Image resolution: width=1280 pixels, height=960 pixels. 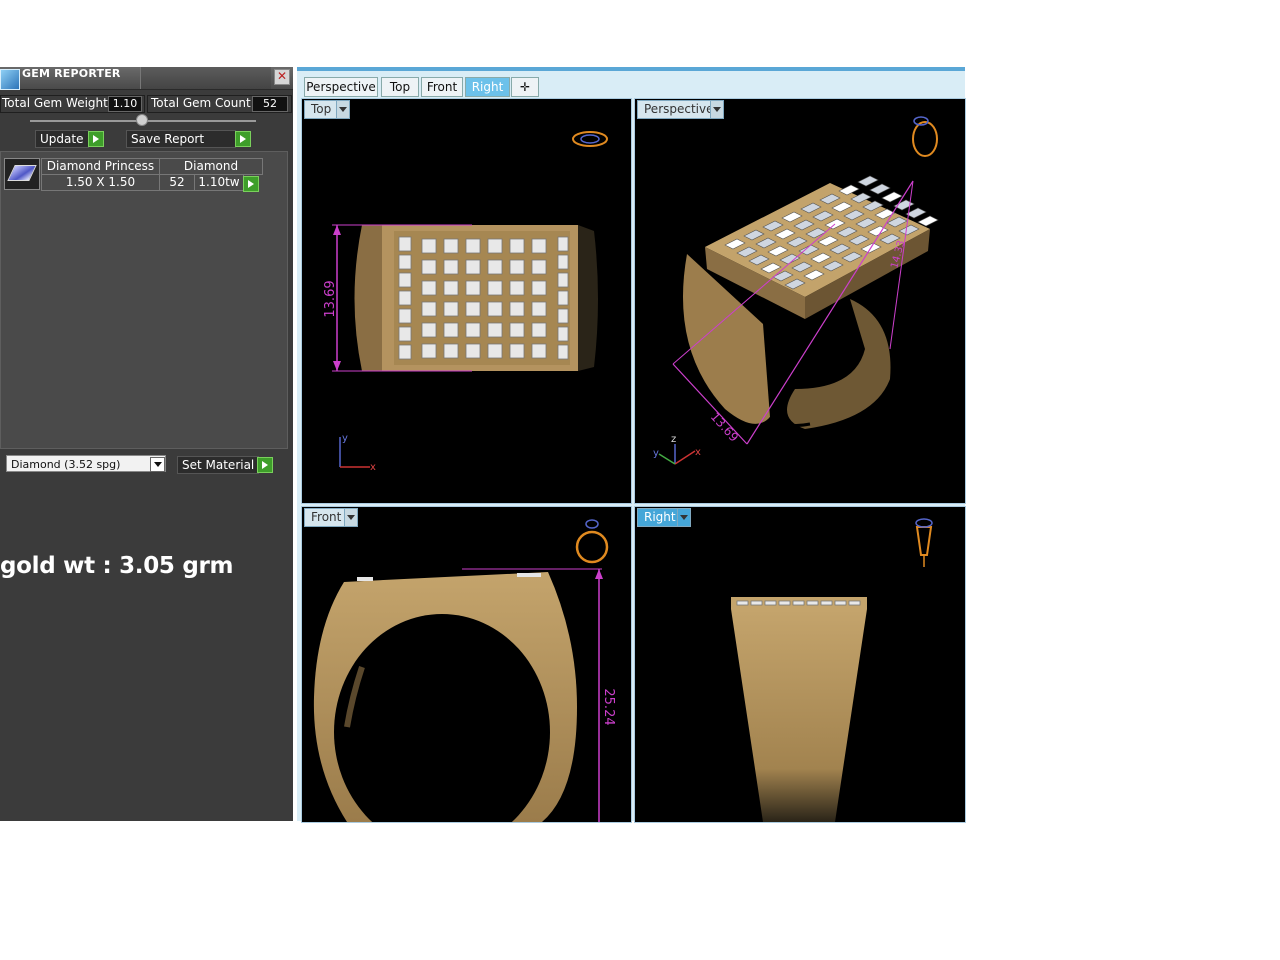 I want to click on total-gem-count-label: Total Gem Count, so click(x=201, y=103).